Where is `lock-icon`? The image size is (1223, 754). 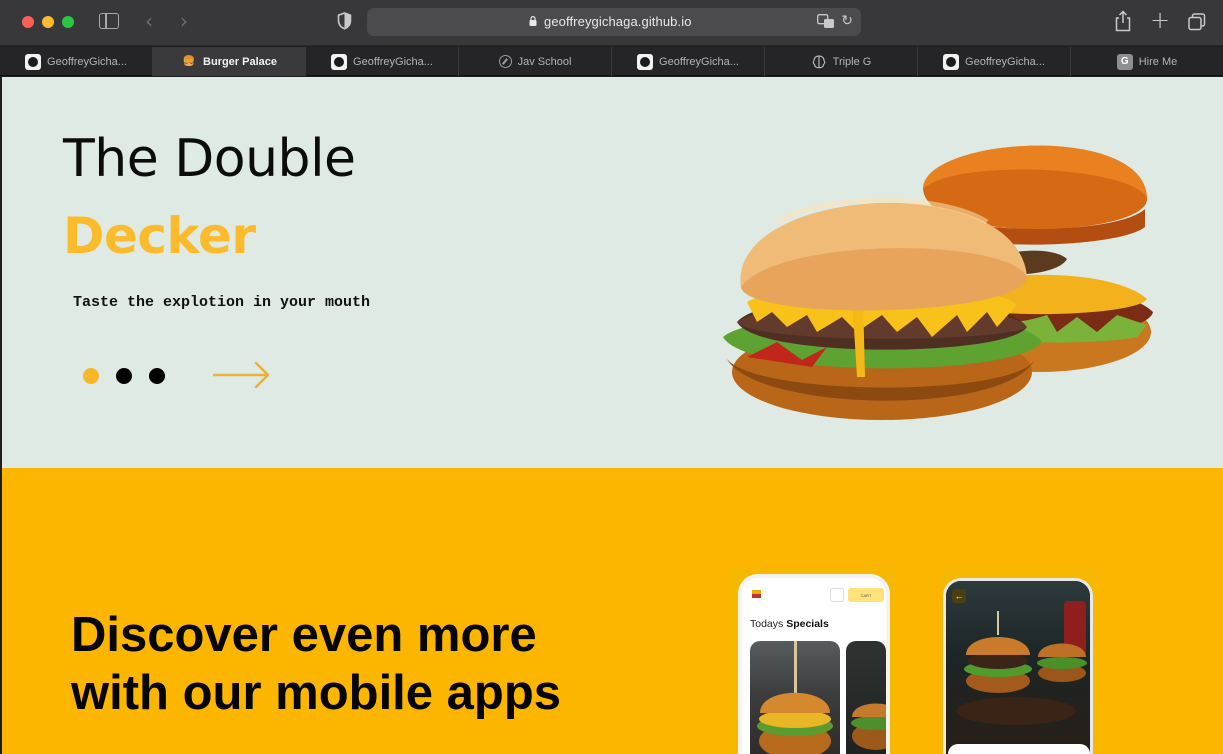 lock-icon is located at coordinates (533, 21).